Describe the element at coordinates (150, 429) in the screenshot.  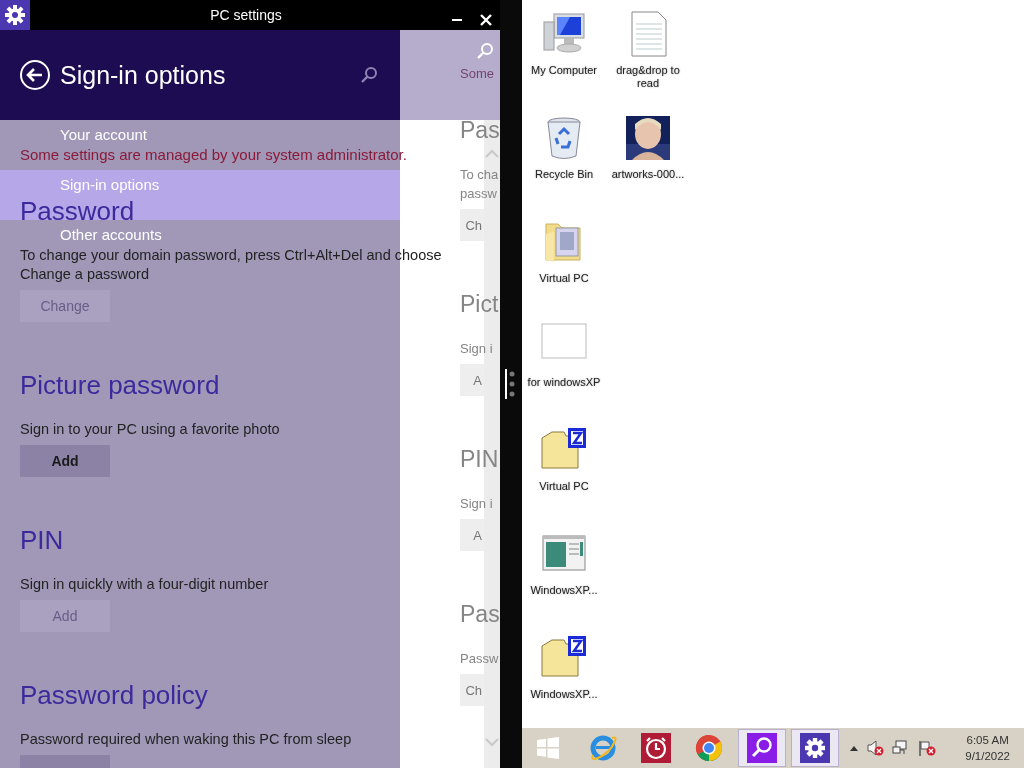
I see `description-text: Sign in to your PC using a favorite photo` at that location.